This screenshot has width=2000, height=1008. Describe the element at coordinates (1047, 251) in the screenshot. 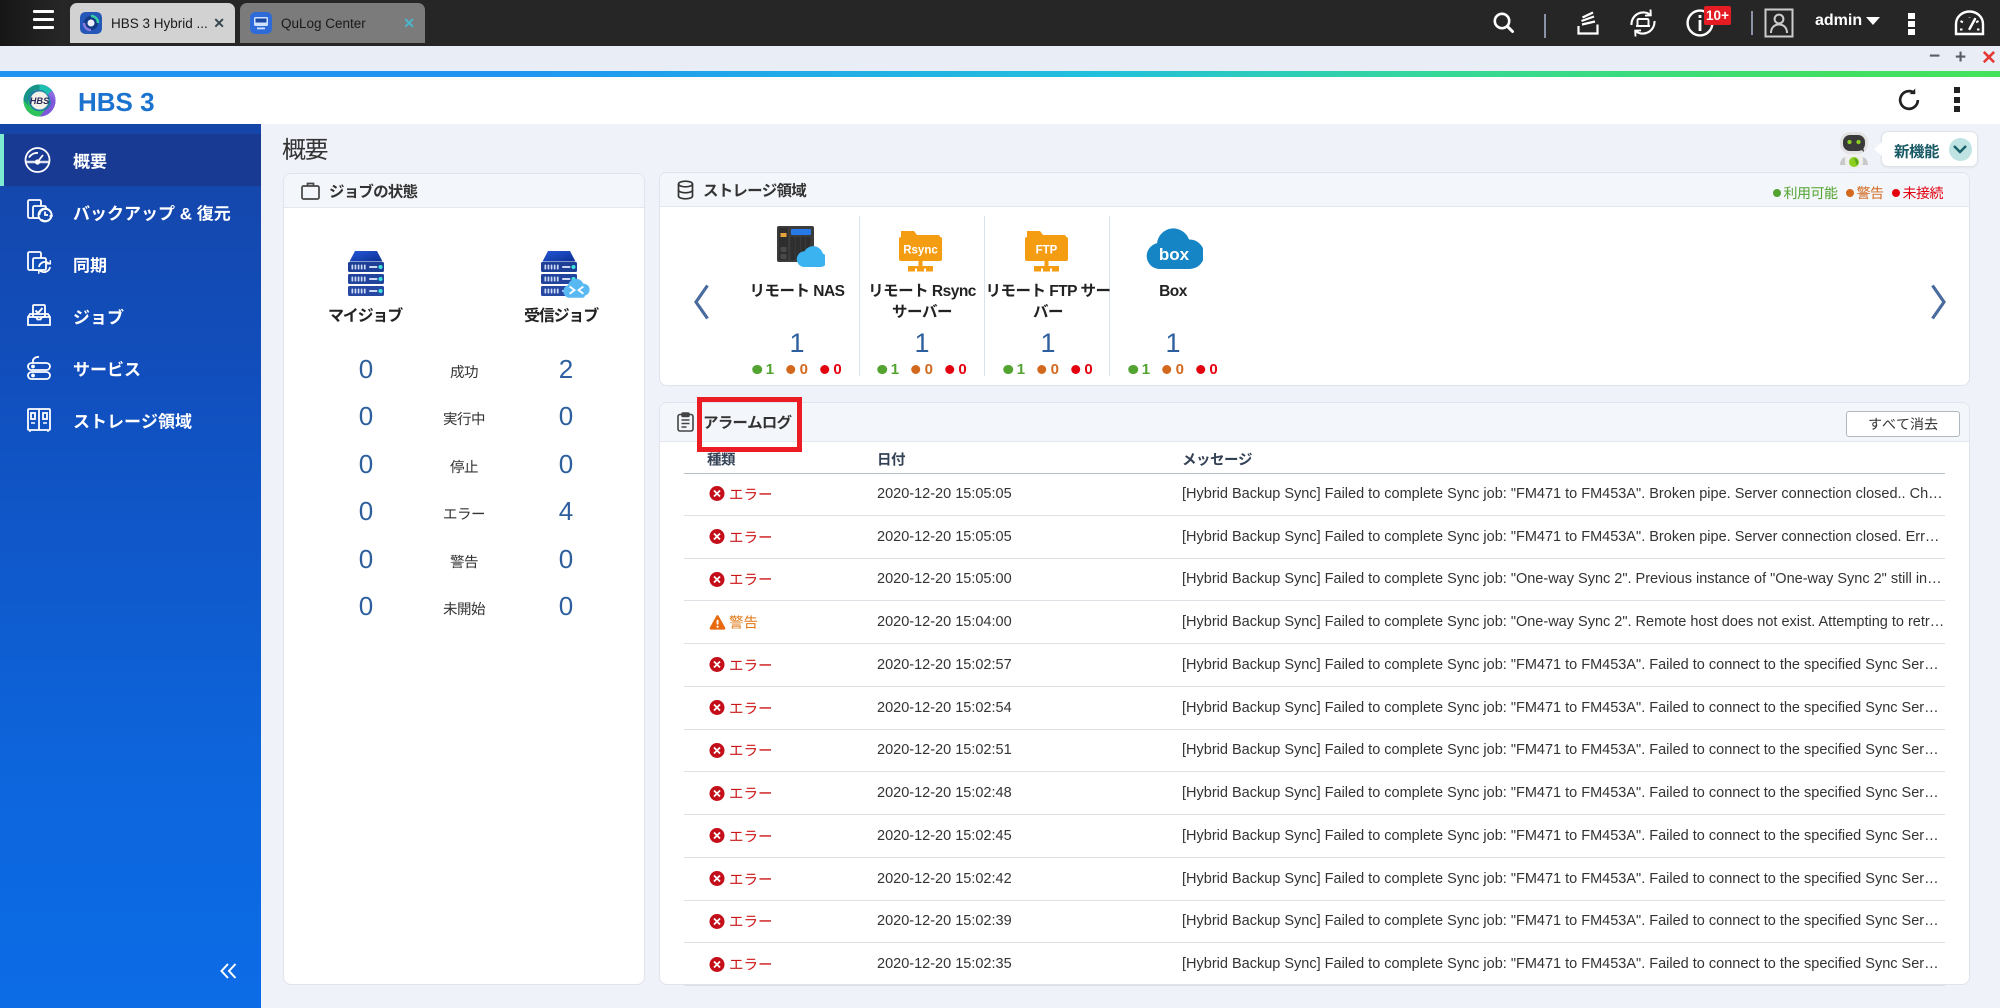

I see `svg-text: FTP` at that location.